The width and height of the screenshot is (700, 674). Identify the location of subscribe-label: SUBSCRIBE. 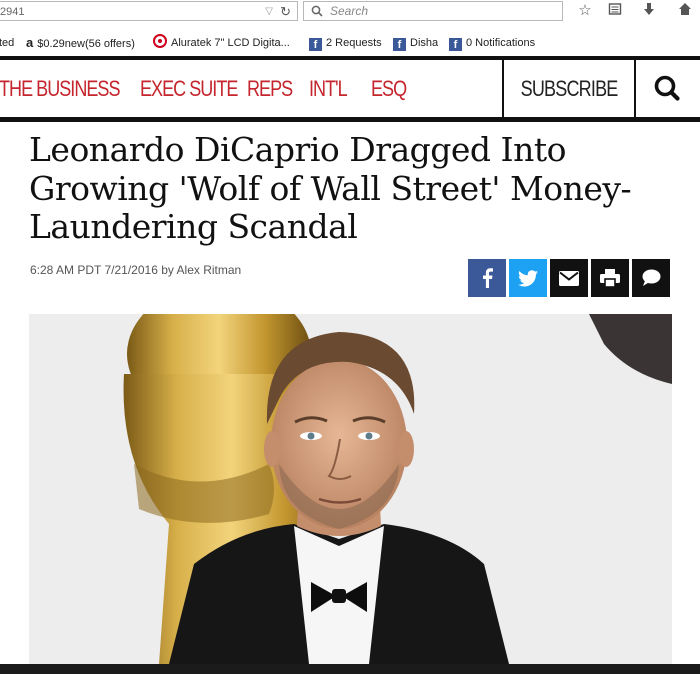
(569, 88).